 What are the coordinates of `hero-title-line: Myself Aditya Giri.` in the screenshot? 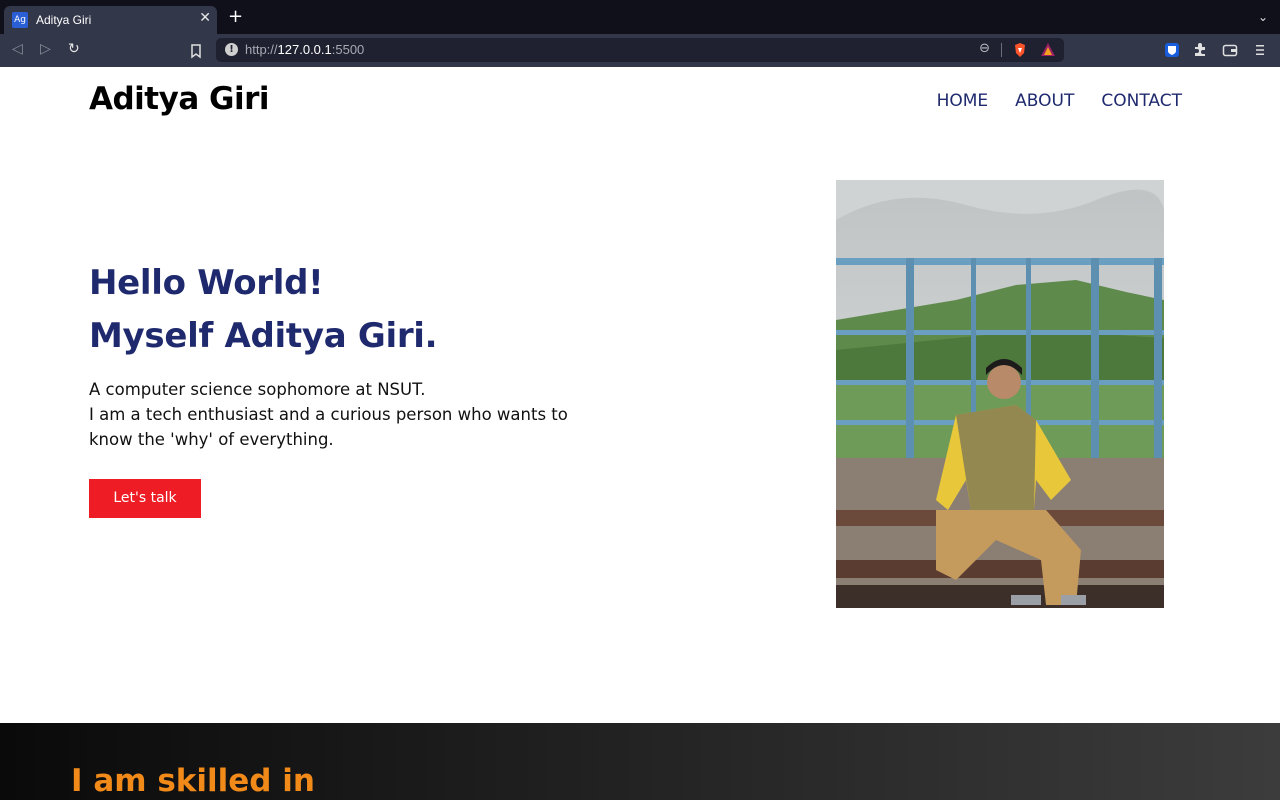 It's located at (263, 336).